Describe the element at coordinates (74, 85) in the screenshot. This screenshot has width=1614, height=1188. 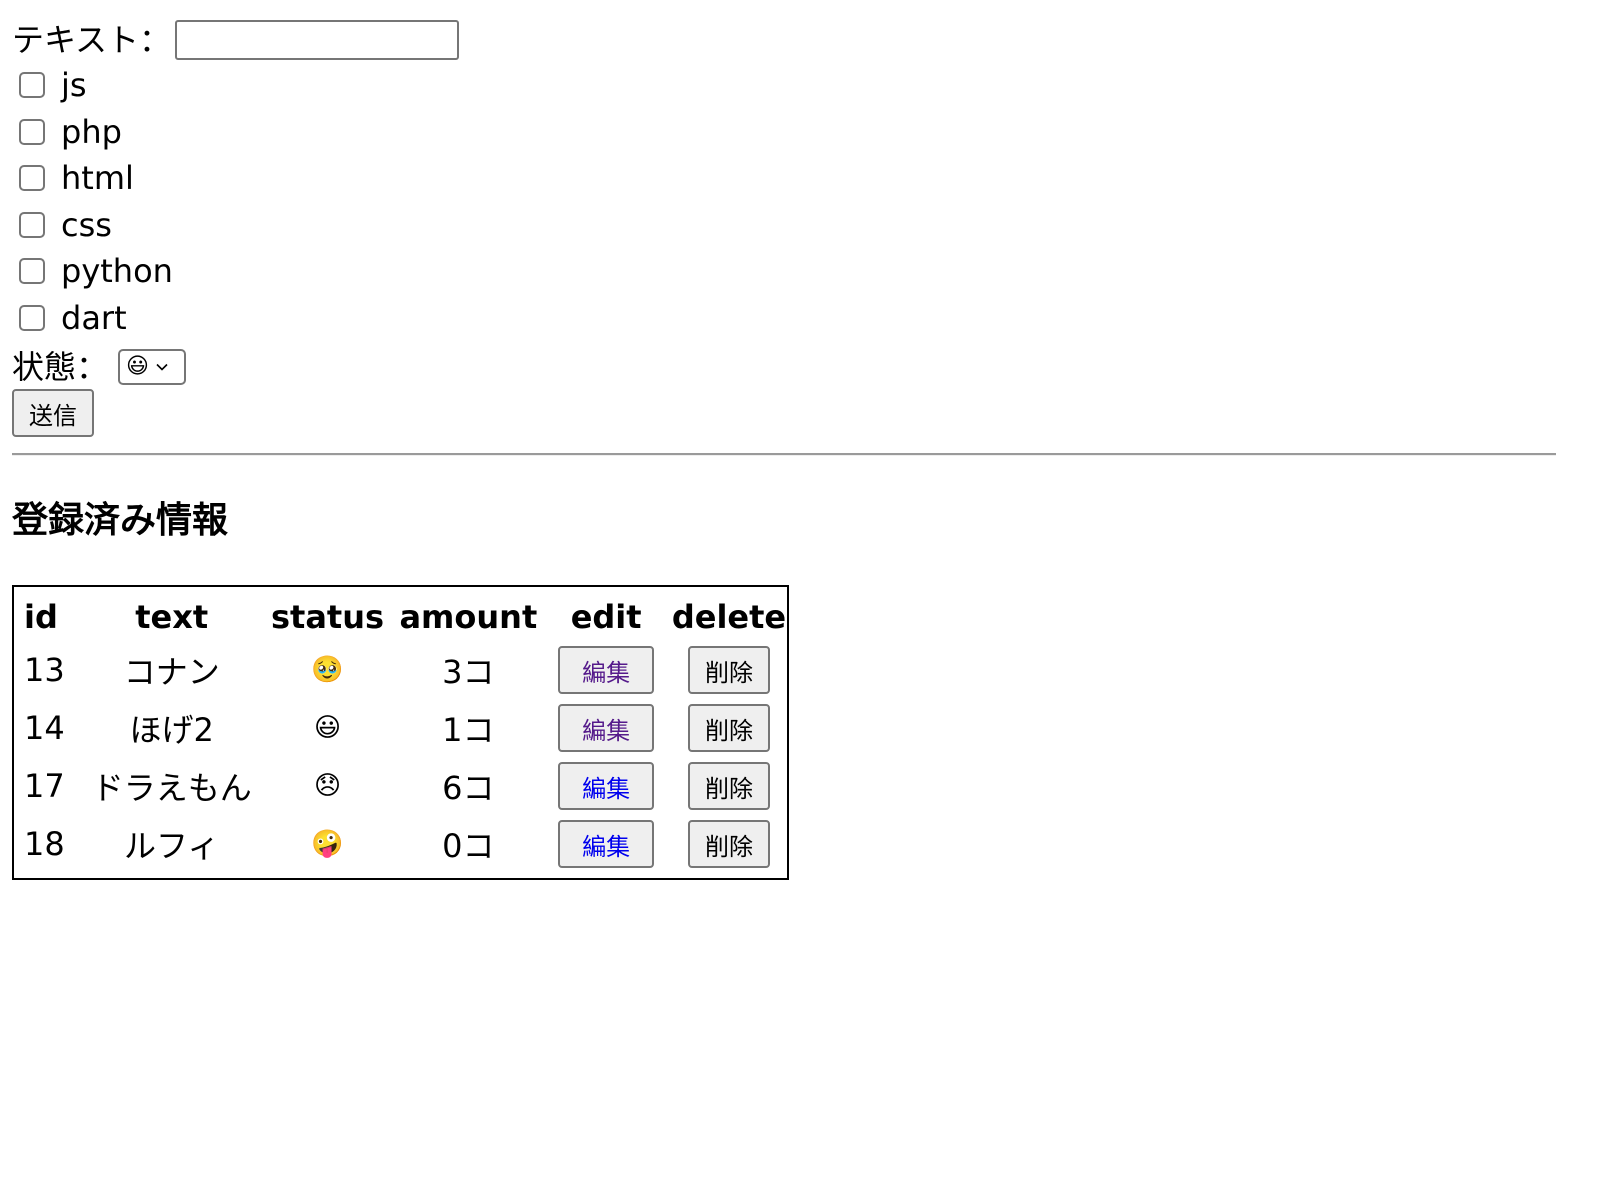
I see `checkbox-label: js` at that location.